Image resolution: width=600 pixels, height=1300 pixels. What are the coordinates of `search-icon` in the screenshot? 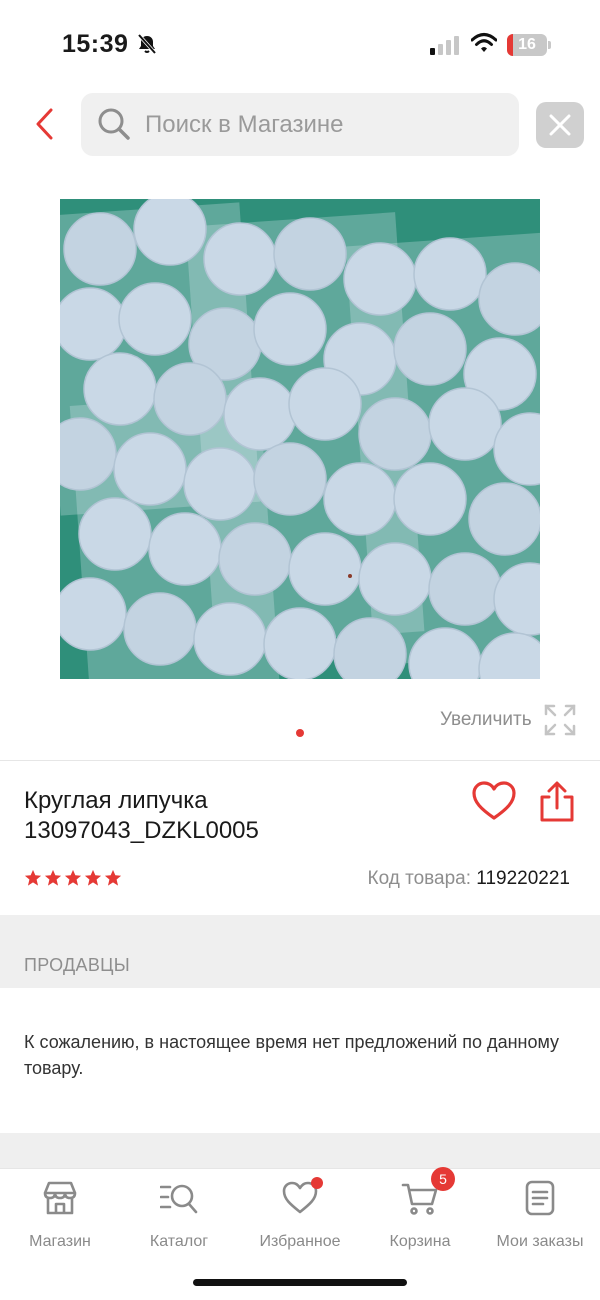 It's located at (114, 124).